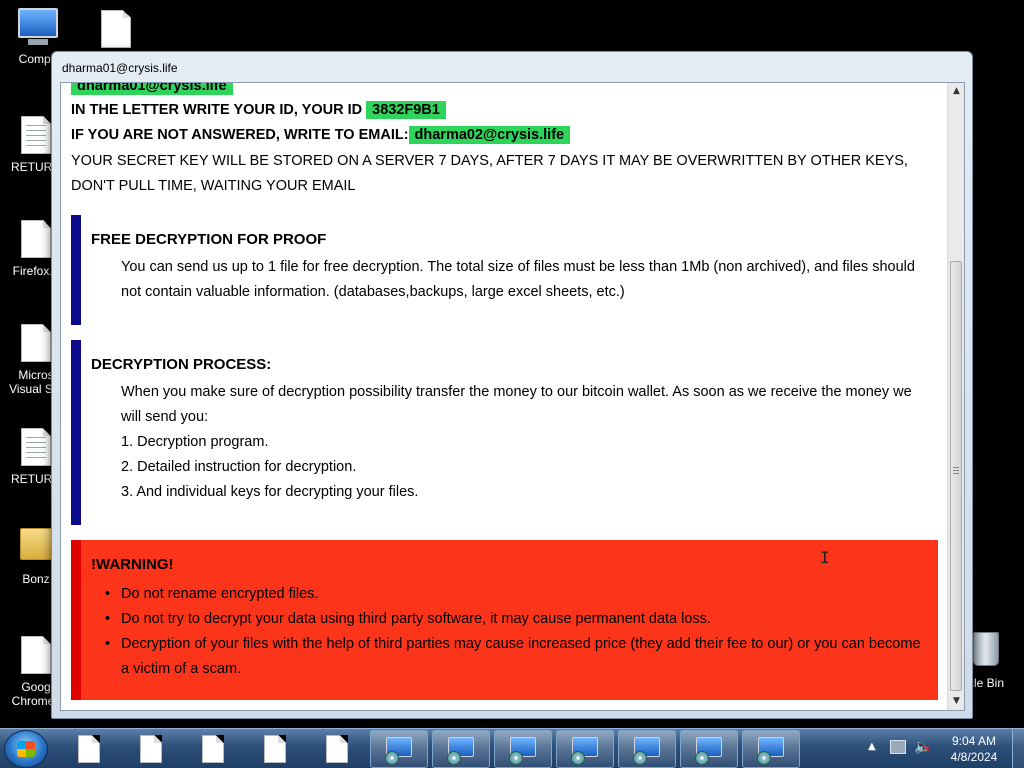 This screenshot has width=1024, height=768. I want to click on folder-icon, so click(37, 548).